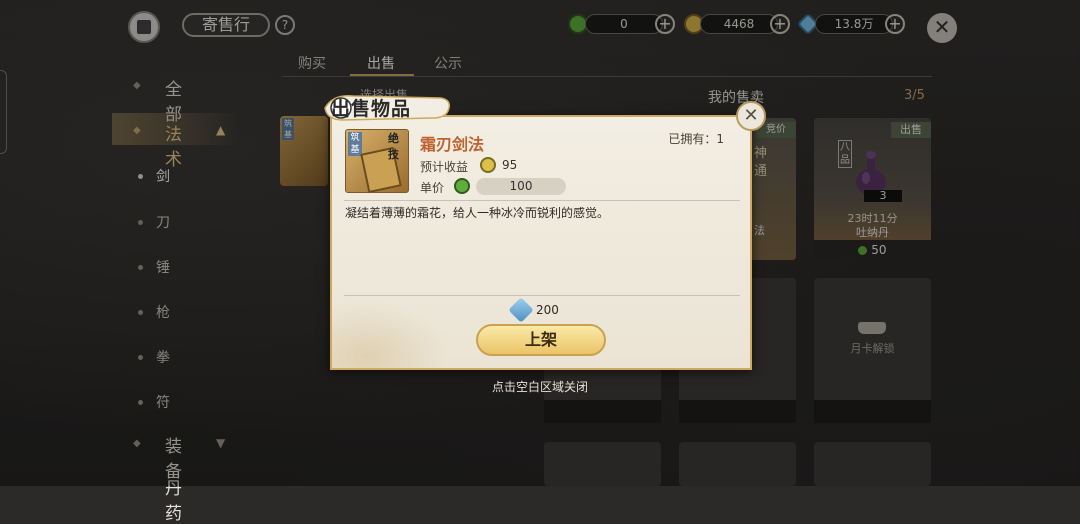  I want to click on list-for-sale-button: 上架, so click(541, 340).